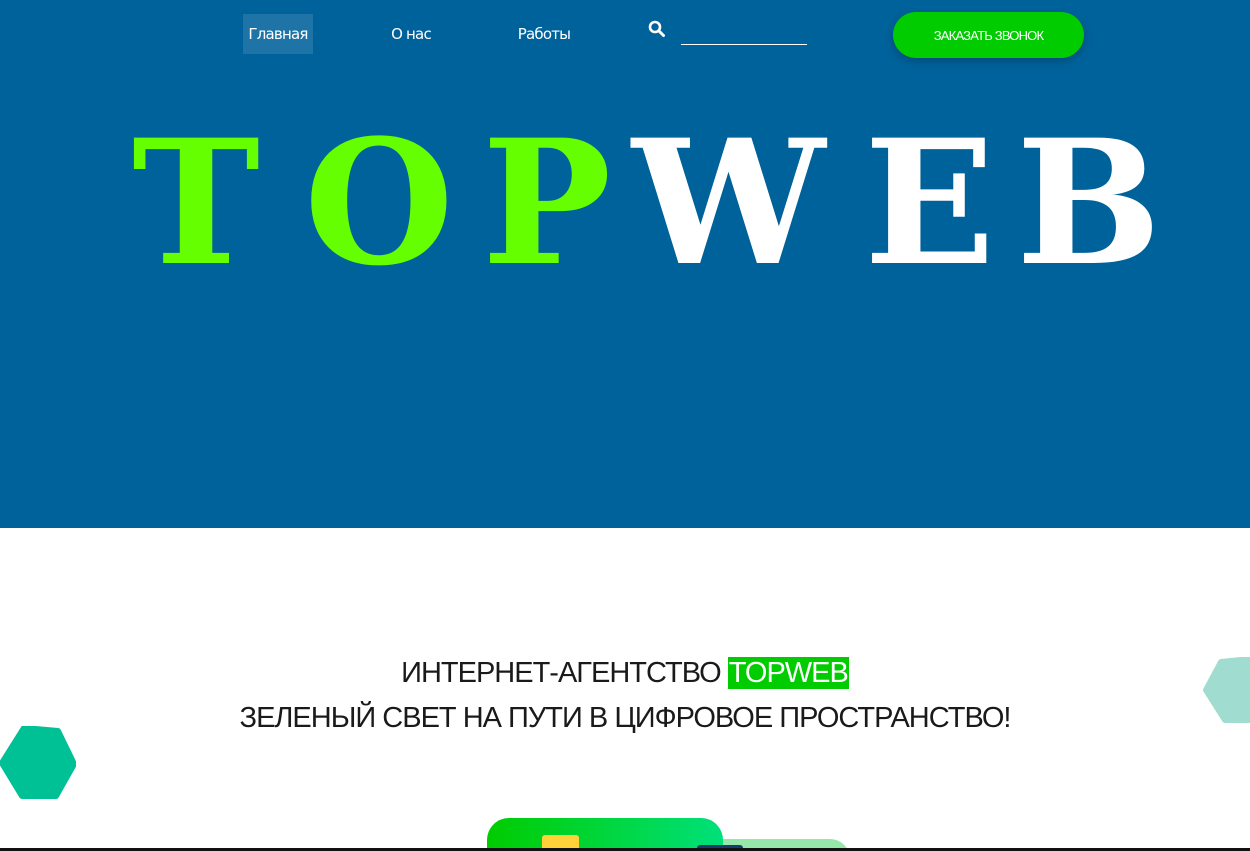 Image resolution: width=1250 pixels, height=851 pixels. What do you see at coordinates (278, 34) in the screenshot?
I see `nav-item-home: Главная` at bounding box center [278, 34].